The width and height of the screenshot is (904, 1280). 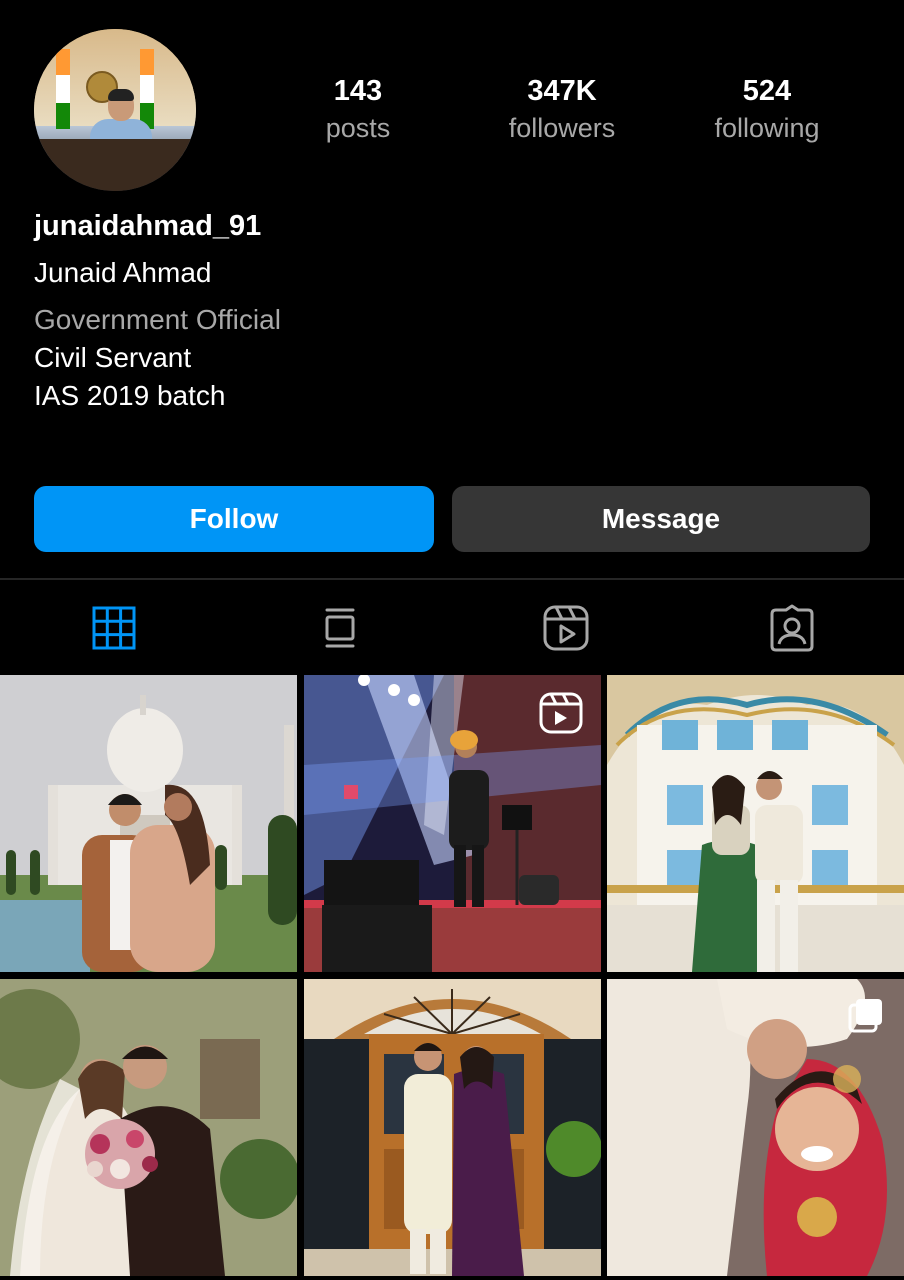 I want to click on posts-count: 143 posts, so click(x=358, y=109).